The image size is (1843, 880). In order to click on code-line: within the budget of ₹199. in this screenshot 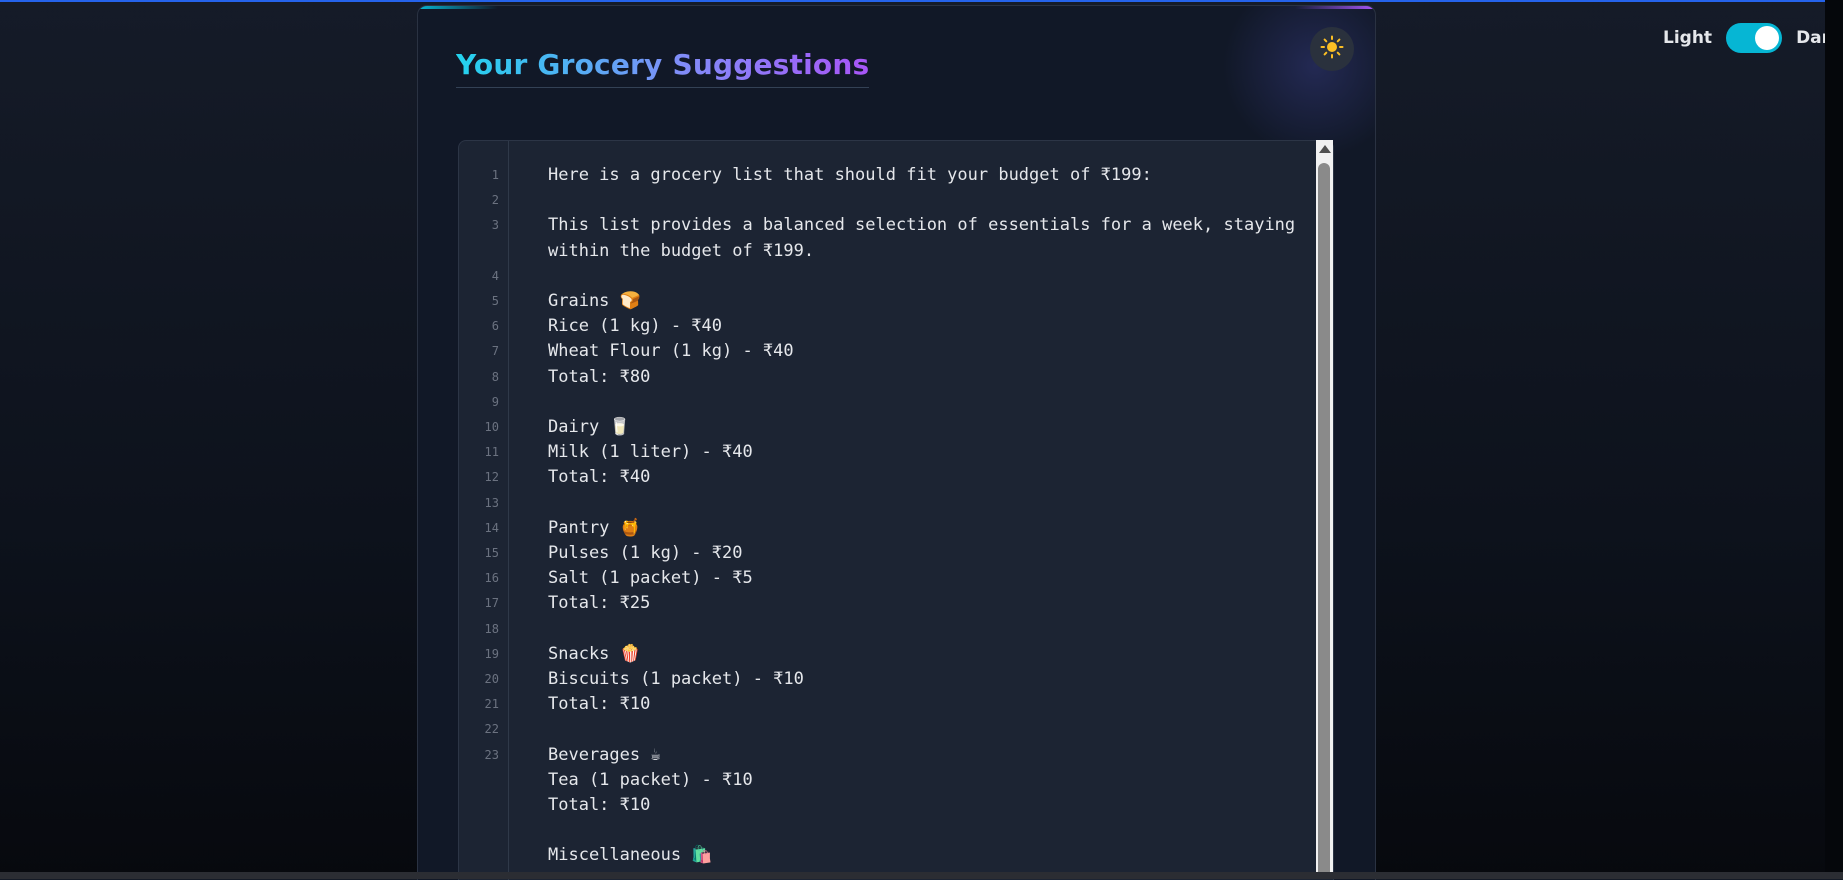, I will do `click(681, 250)`.